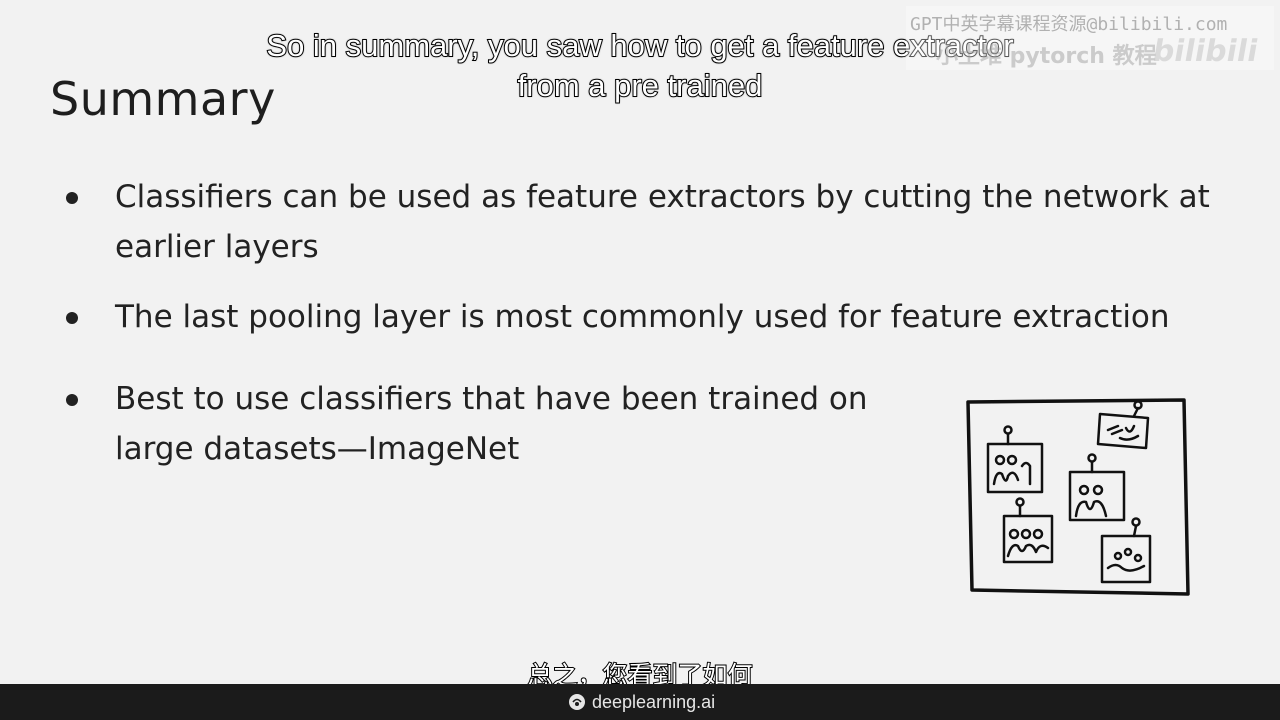  Describe the element at coordinates (1069, 24) in the screenshot. I see `watermark-text: GPT中英字幕课程资源@bilibili.com` at that location.